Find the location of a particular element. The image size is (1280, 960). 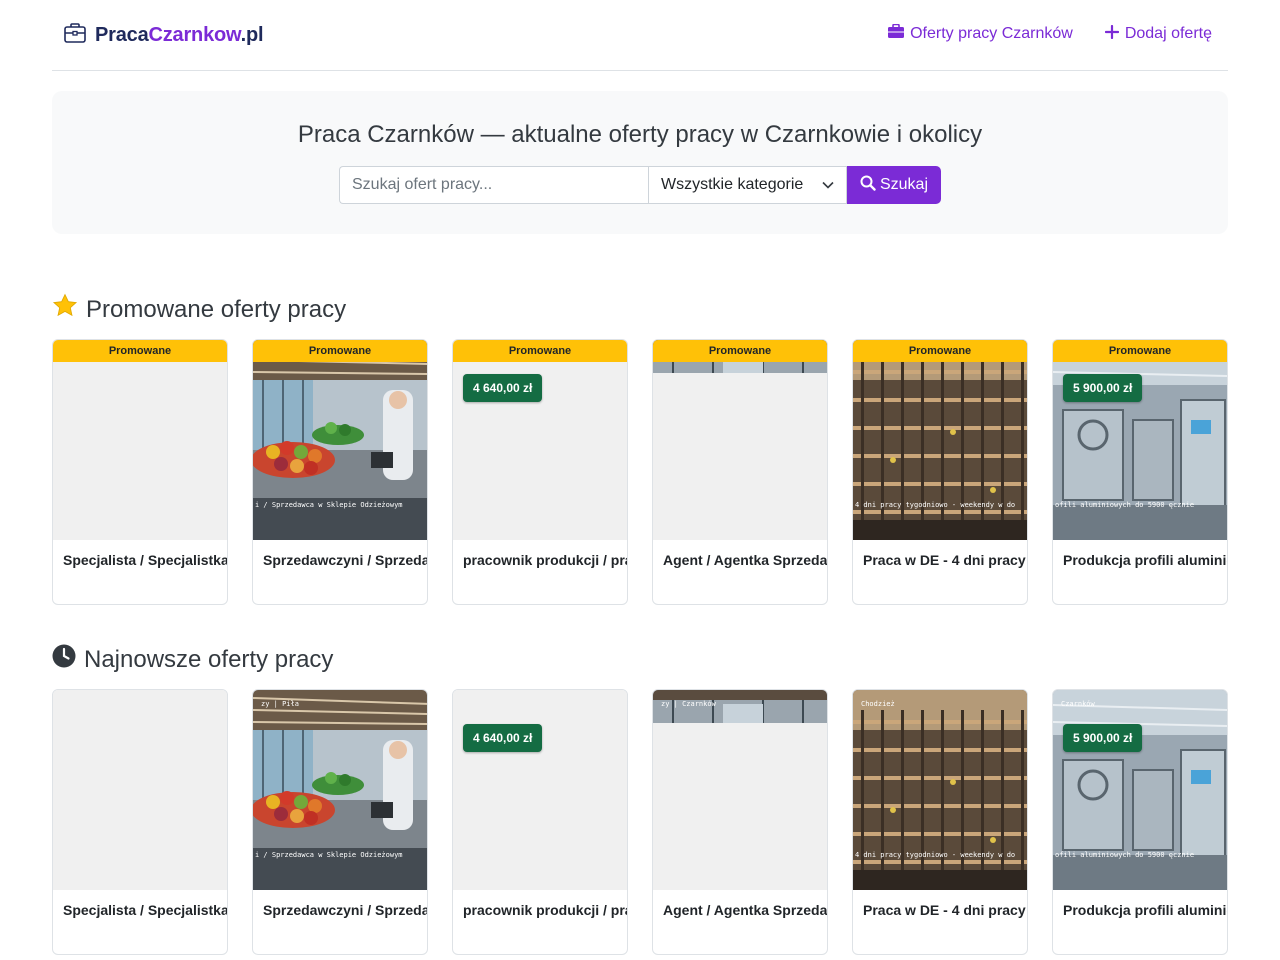

image-location-tag: zy | Piła is located at coordinates (280, 704).